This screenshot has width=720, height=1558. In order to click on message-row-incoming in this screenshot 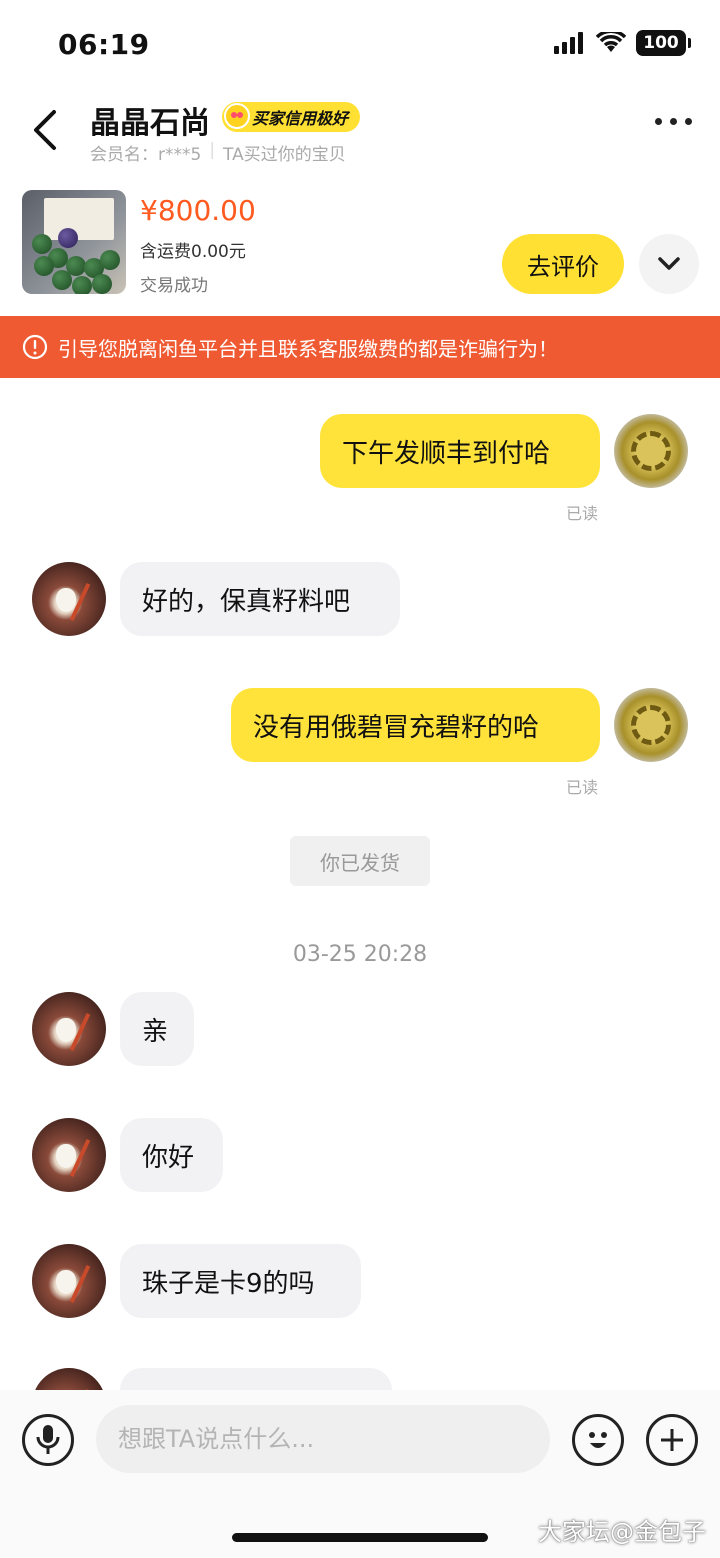, I will do `click(360, 1379)`.